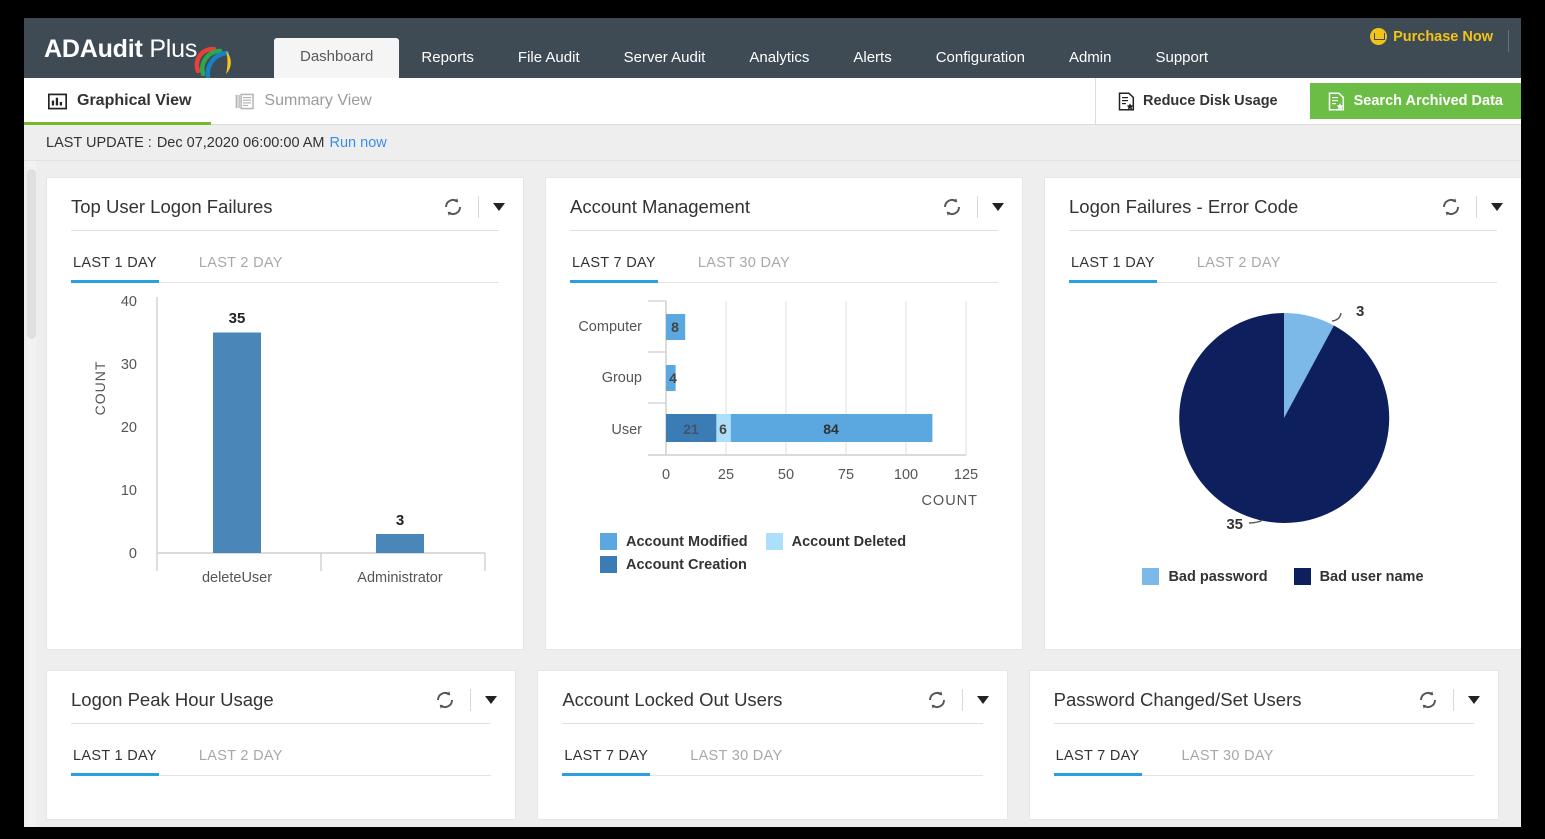  I want to click on x-tick-100: 100, so click(906, 475).